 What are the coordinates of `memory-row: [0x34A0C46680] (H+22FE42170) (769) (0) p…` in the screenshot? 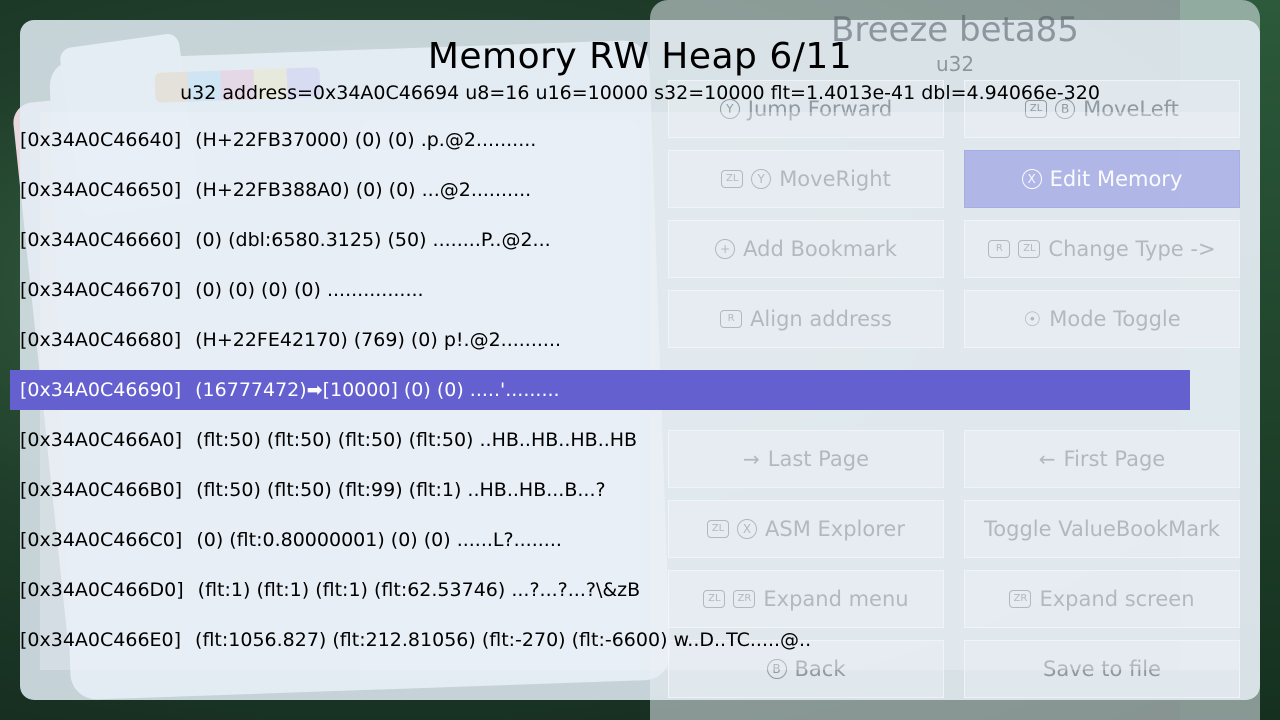 It's located at (600, 340).